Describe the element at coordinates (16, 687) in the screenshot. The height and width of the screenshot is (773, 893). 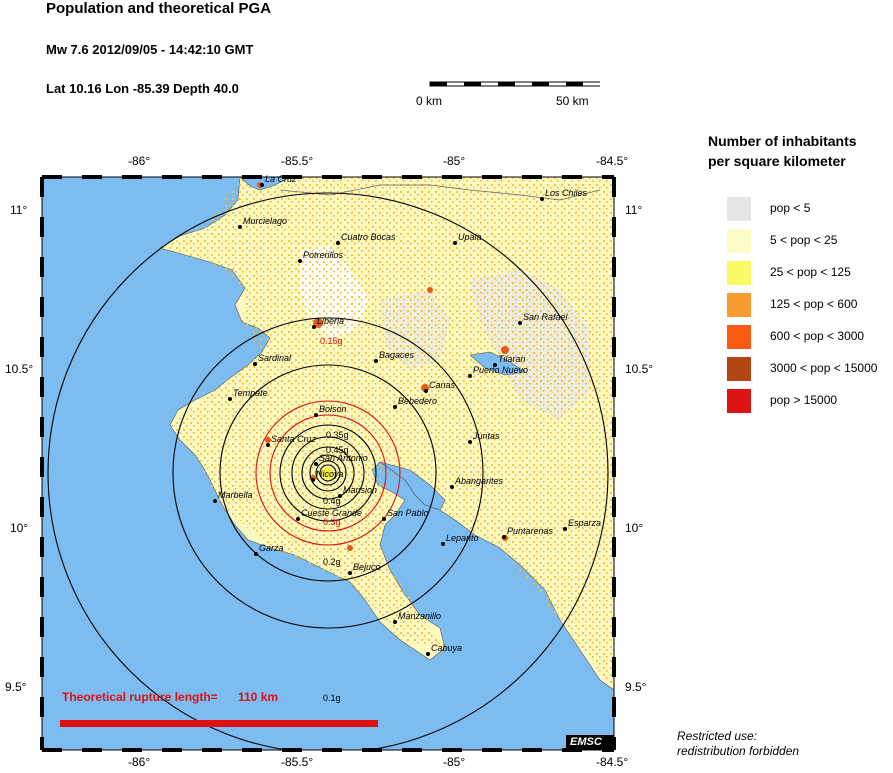
I see `y-tick-left: 9.5°` at that location.